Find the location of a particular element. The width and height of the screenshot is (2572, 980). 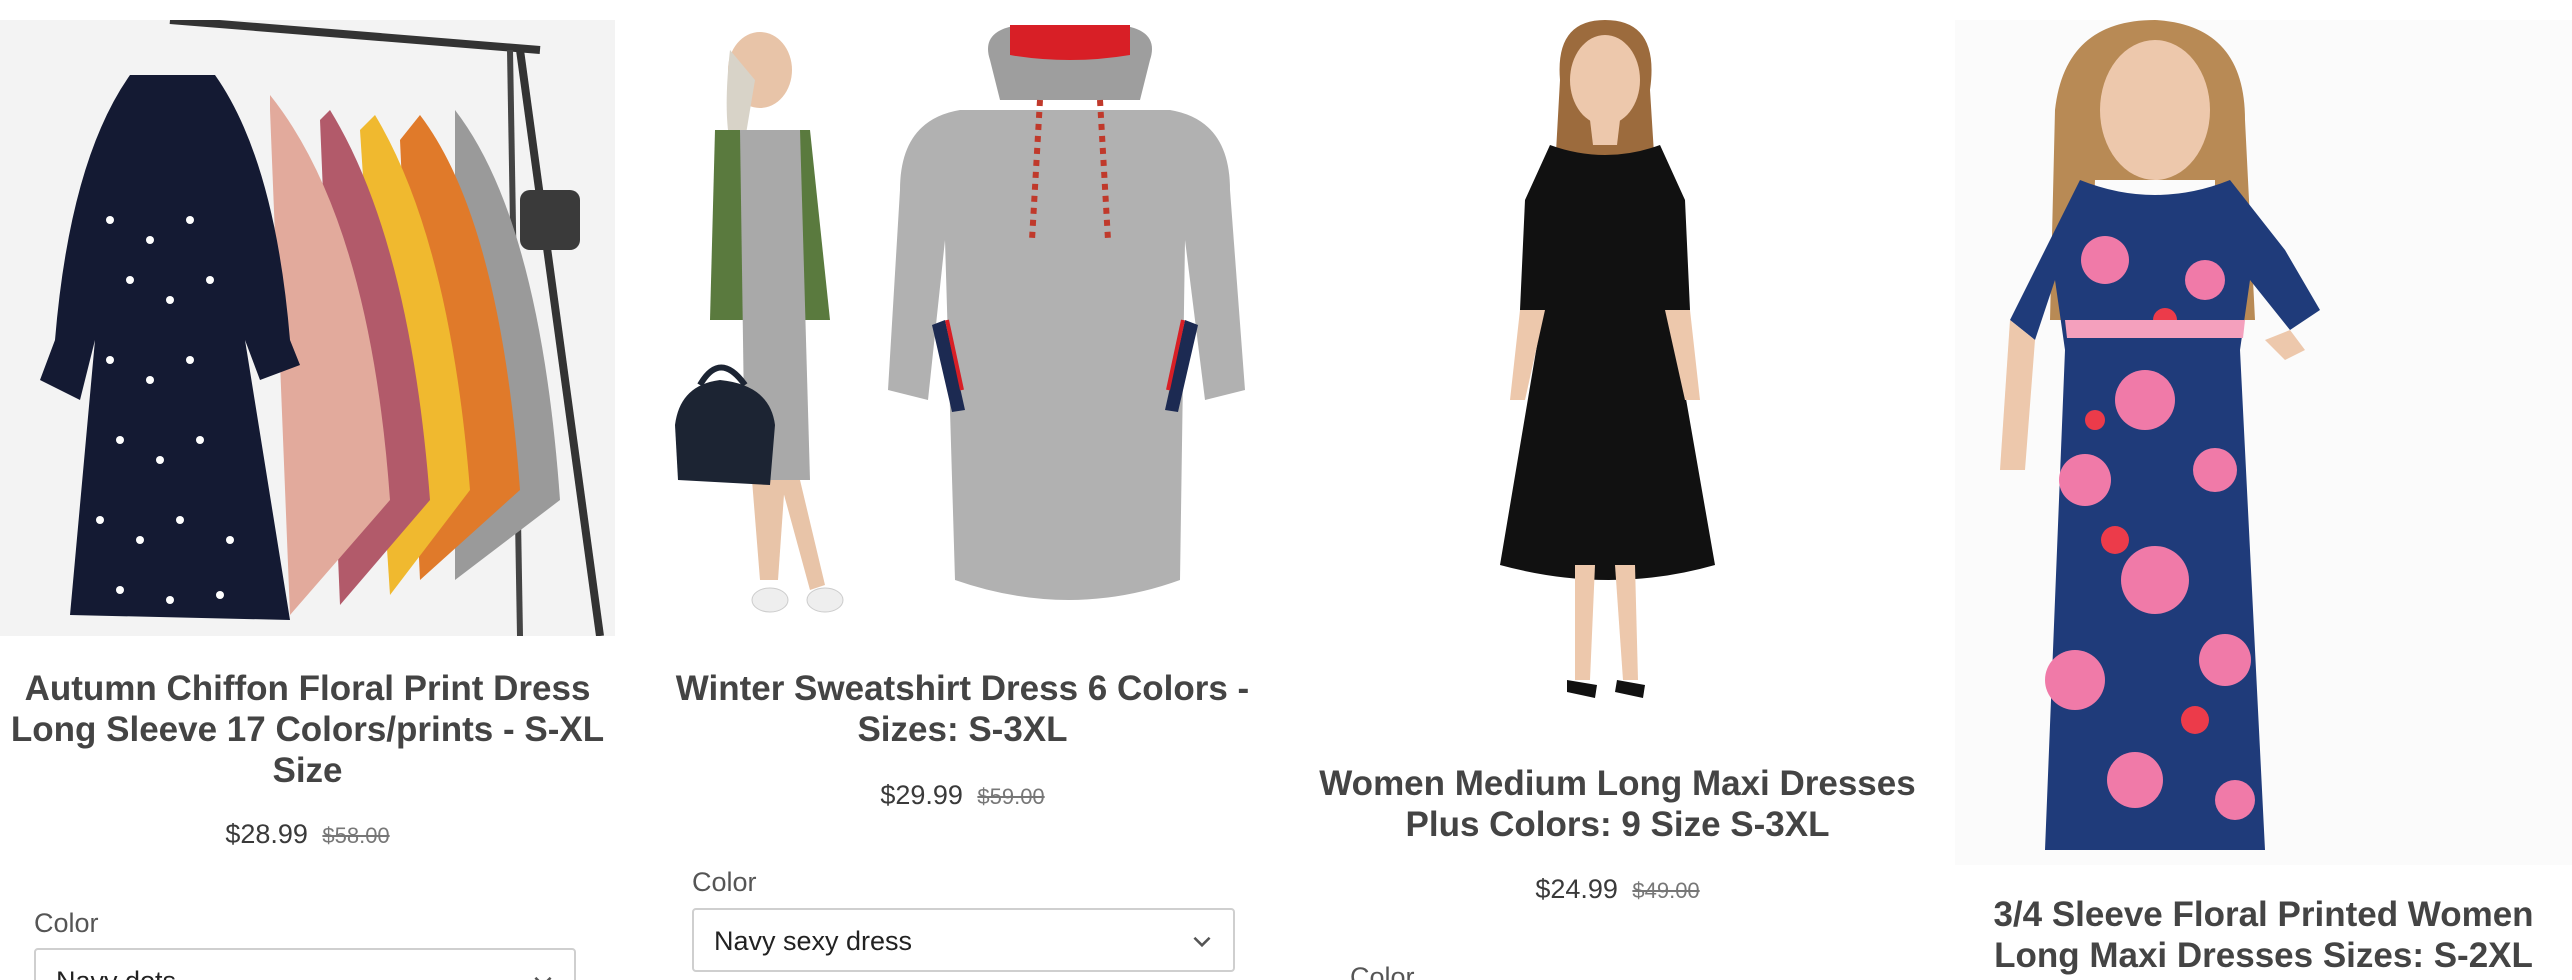

price-row: $28.99 $58.00 is located at coordinates (307, 834).